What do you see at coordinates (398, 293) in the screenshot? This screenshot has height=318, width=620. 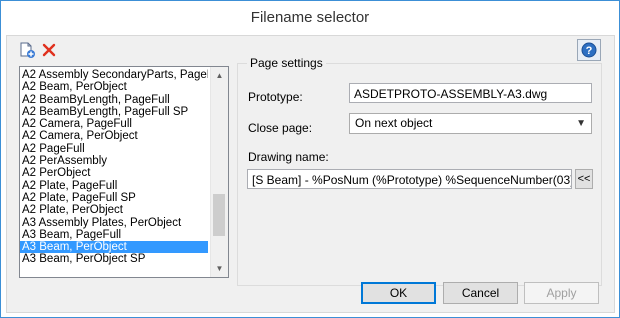 I see `ok-button: OK` at bounding box center [398, 293].